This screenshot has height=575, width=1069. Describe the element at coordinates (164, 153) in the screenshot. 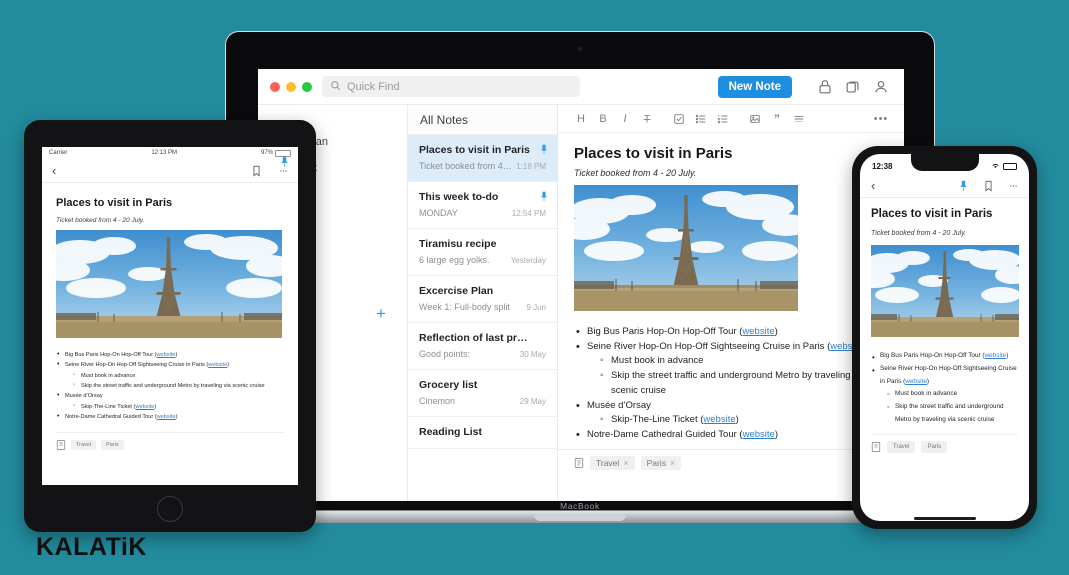

I see `status-time: 12:13 PM` at that location.